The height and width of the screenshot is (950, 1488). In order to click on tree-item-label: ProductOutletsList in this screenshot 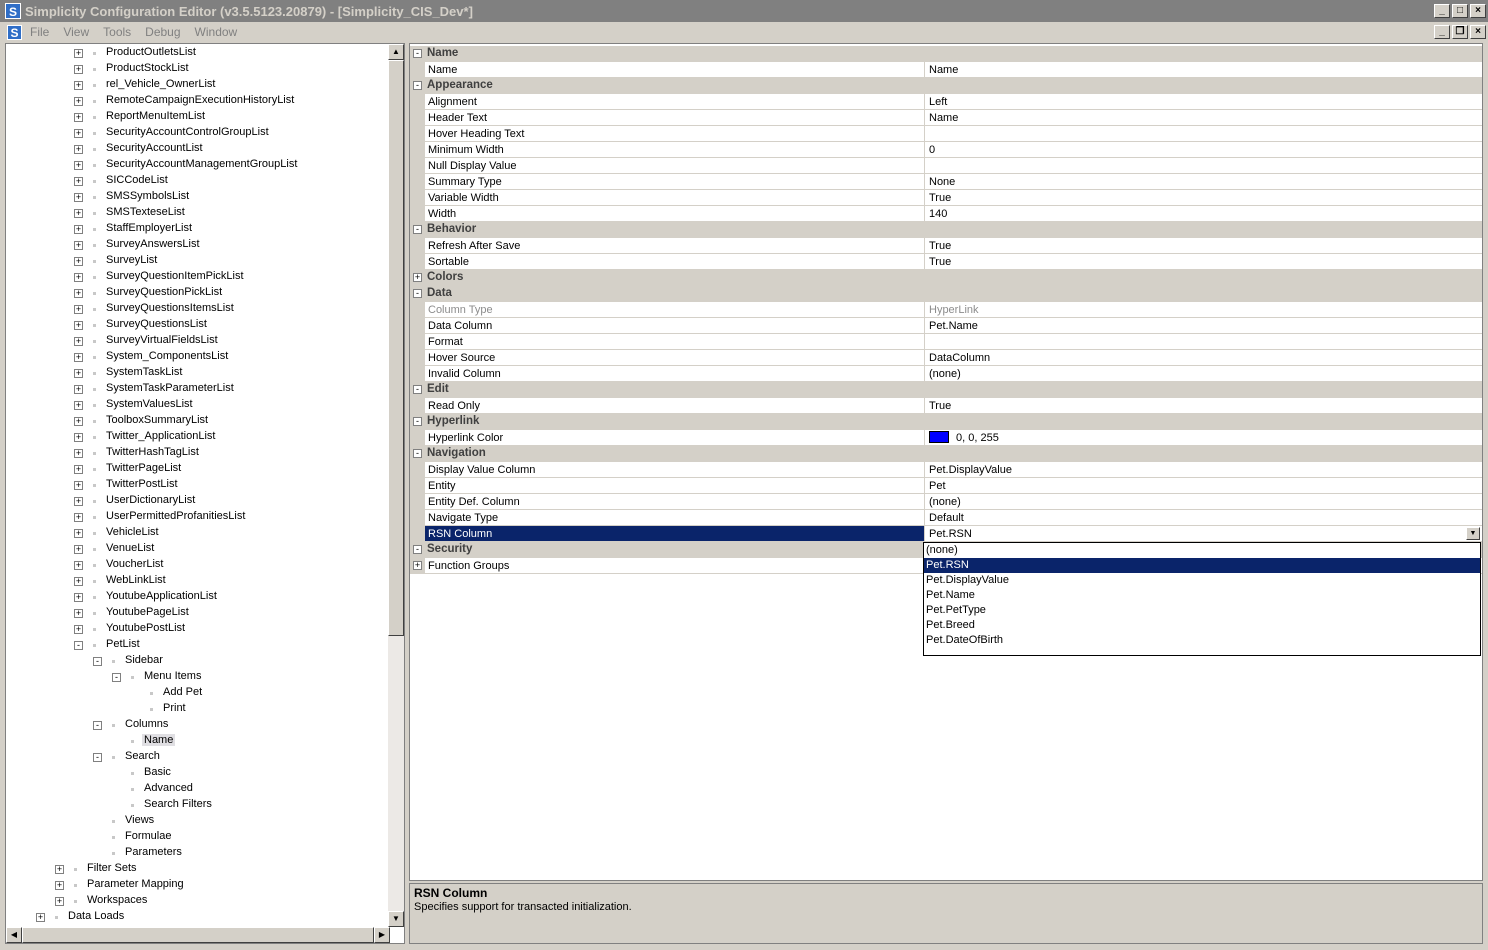, I will do `click(151, 52)`.